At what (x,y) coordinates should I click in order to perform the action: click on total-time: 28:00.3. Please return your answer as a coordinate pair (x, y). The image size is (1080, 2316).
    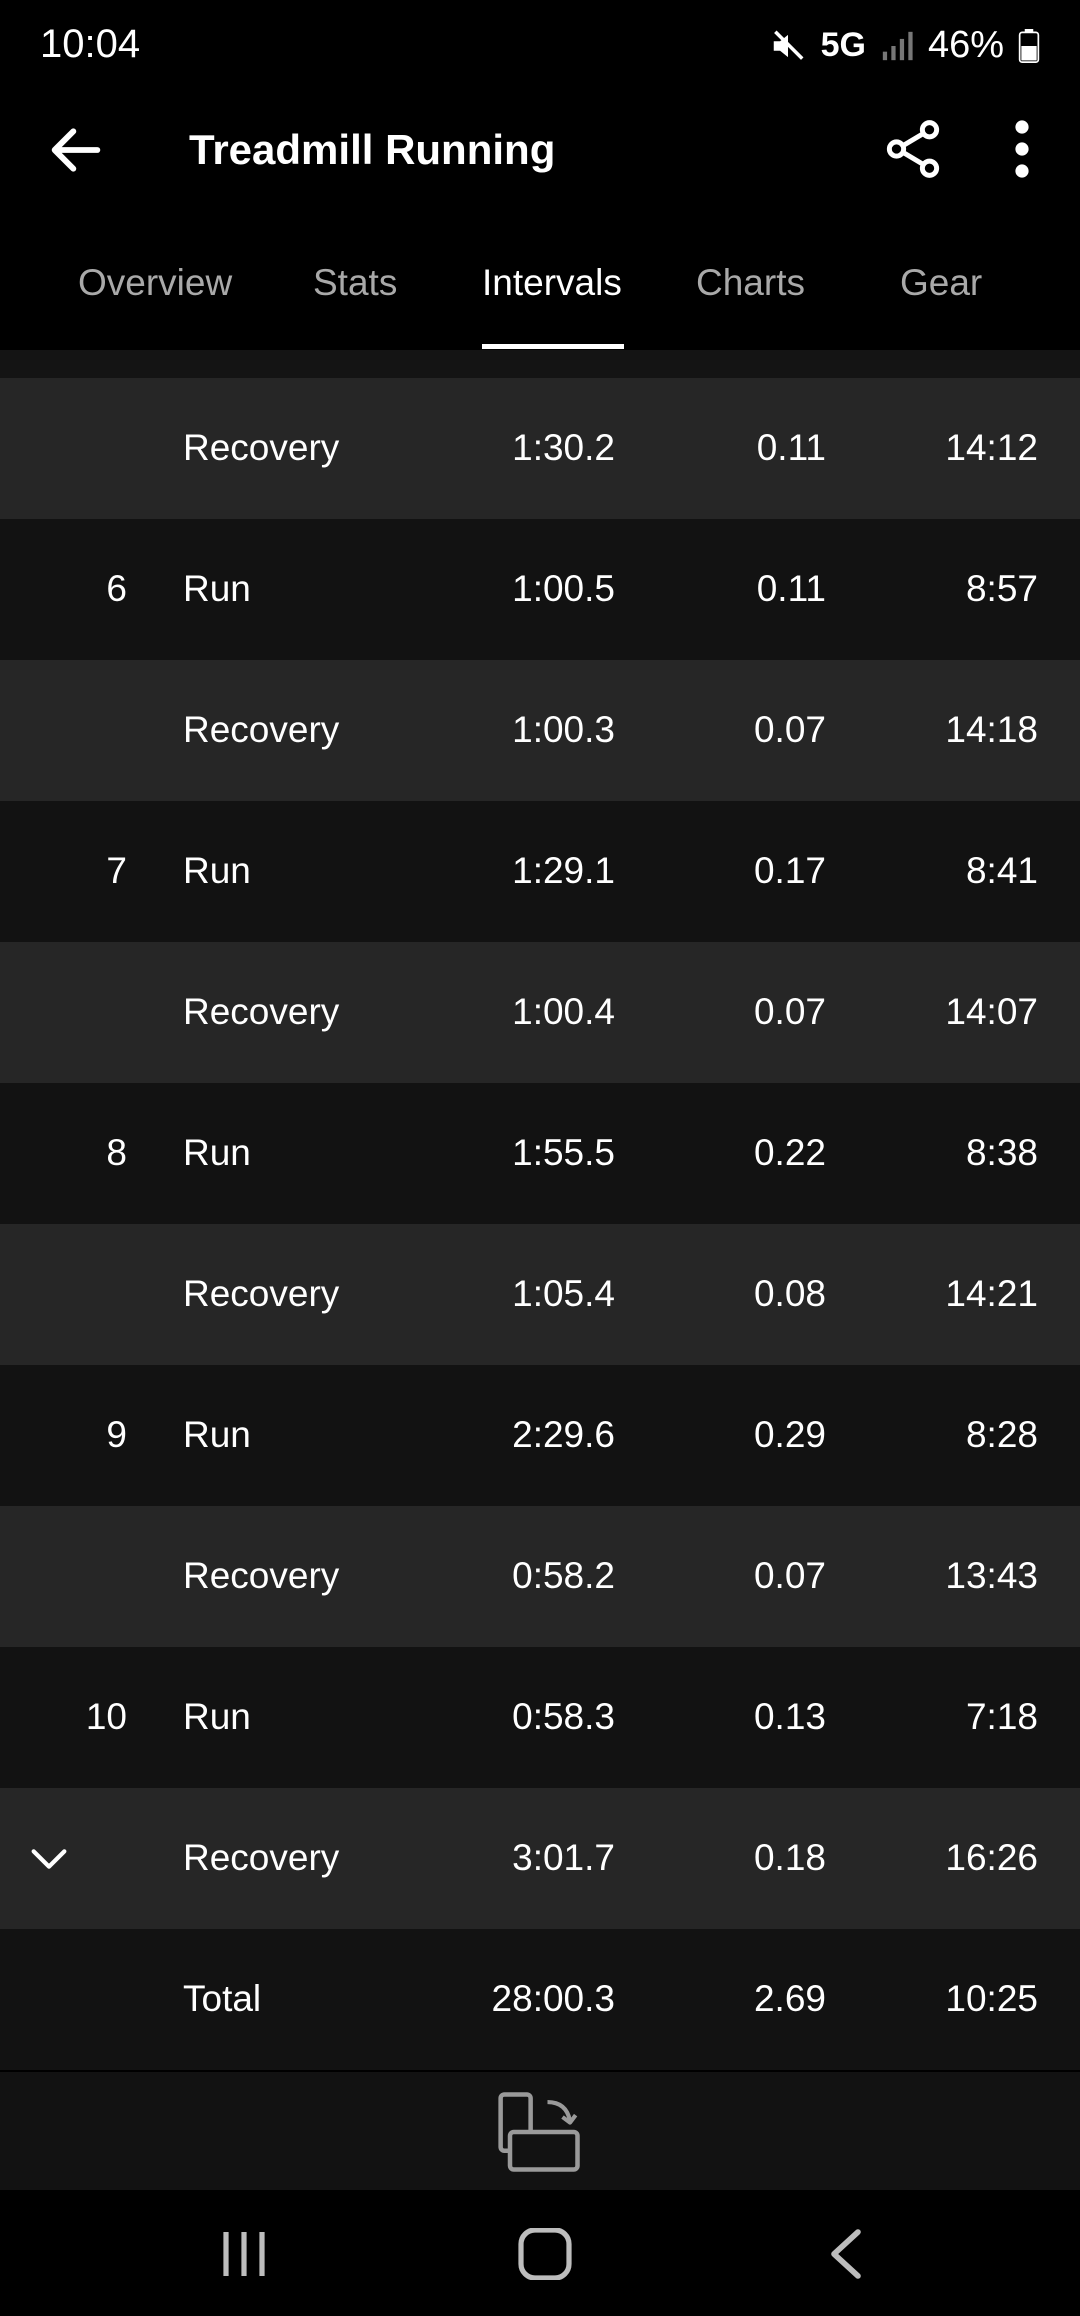
    Looking at the image, I should click on (553, 1998).